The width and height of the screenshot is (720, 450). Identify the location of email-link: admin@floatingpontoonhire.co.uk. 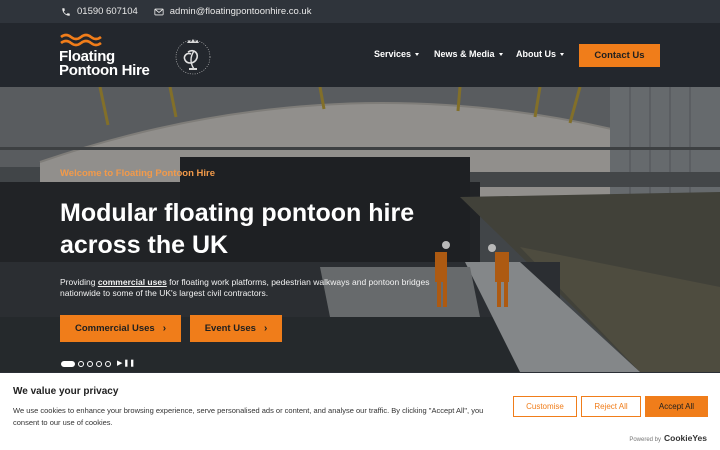
(233, 11).